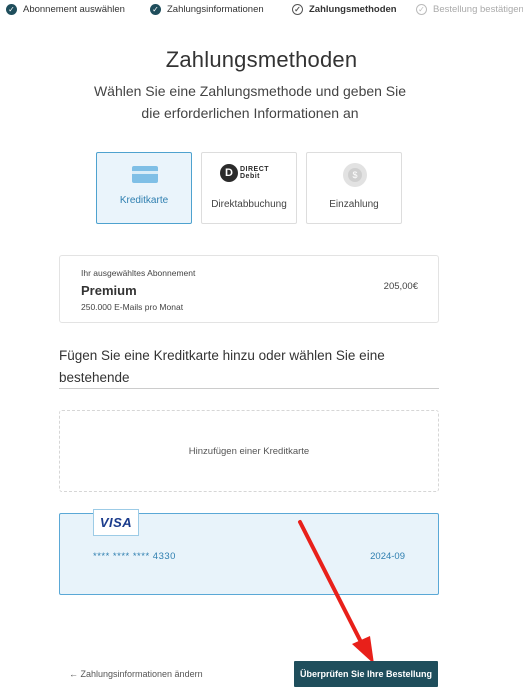  I want to click on payment-method-direct-debit: D DIRECT Debit Direktabbuchung, so click(249, 188).